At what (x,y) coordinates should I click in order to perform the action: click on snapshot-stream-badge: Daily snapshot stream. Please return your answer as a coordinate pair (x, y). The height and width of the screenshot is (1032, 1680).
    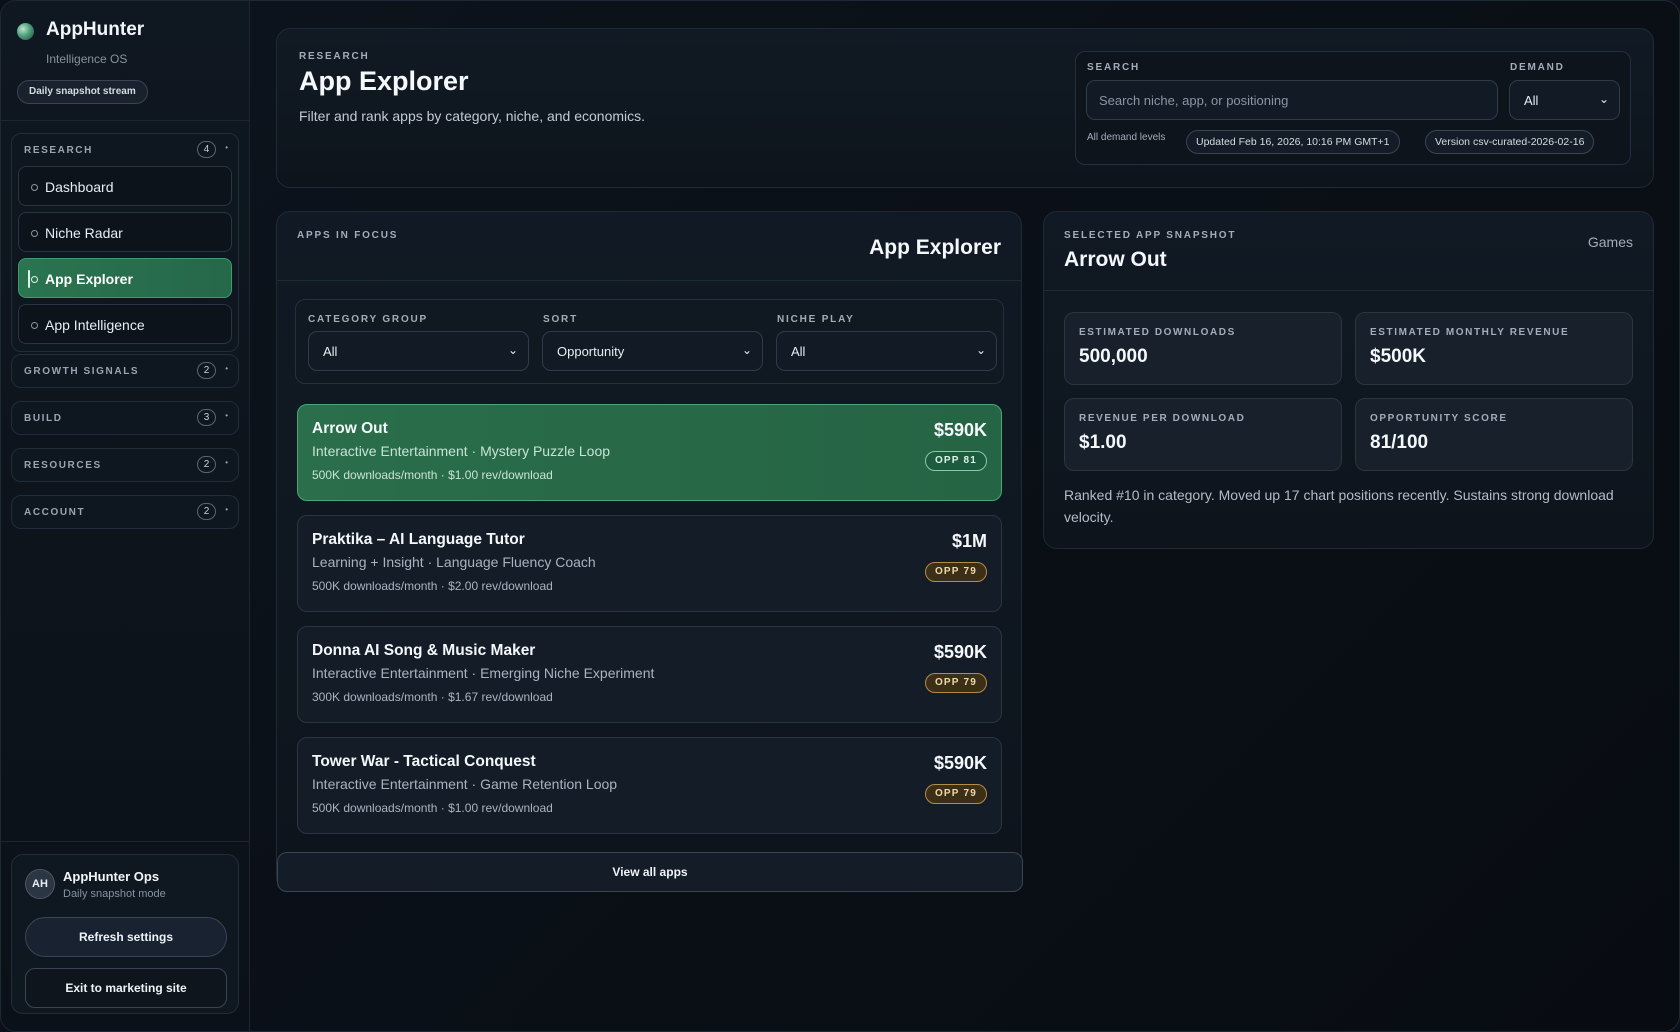
    Looking at the image, I should click on (82, 92).